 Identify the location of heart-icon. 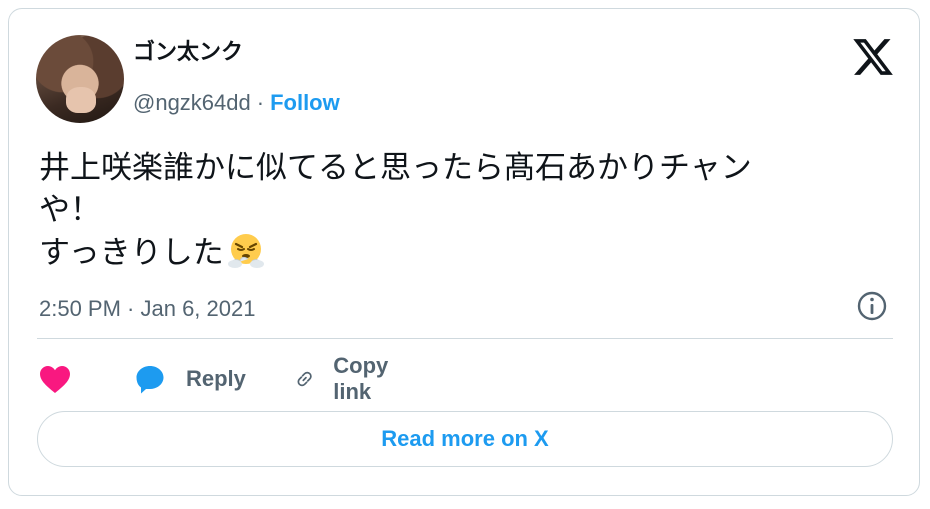
(55, 380).